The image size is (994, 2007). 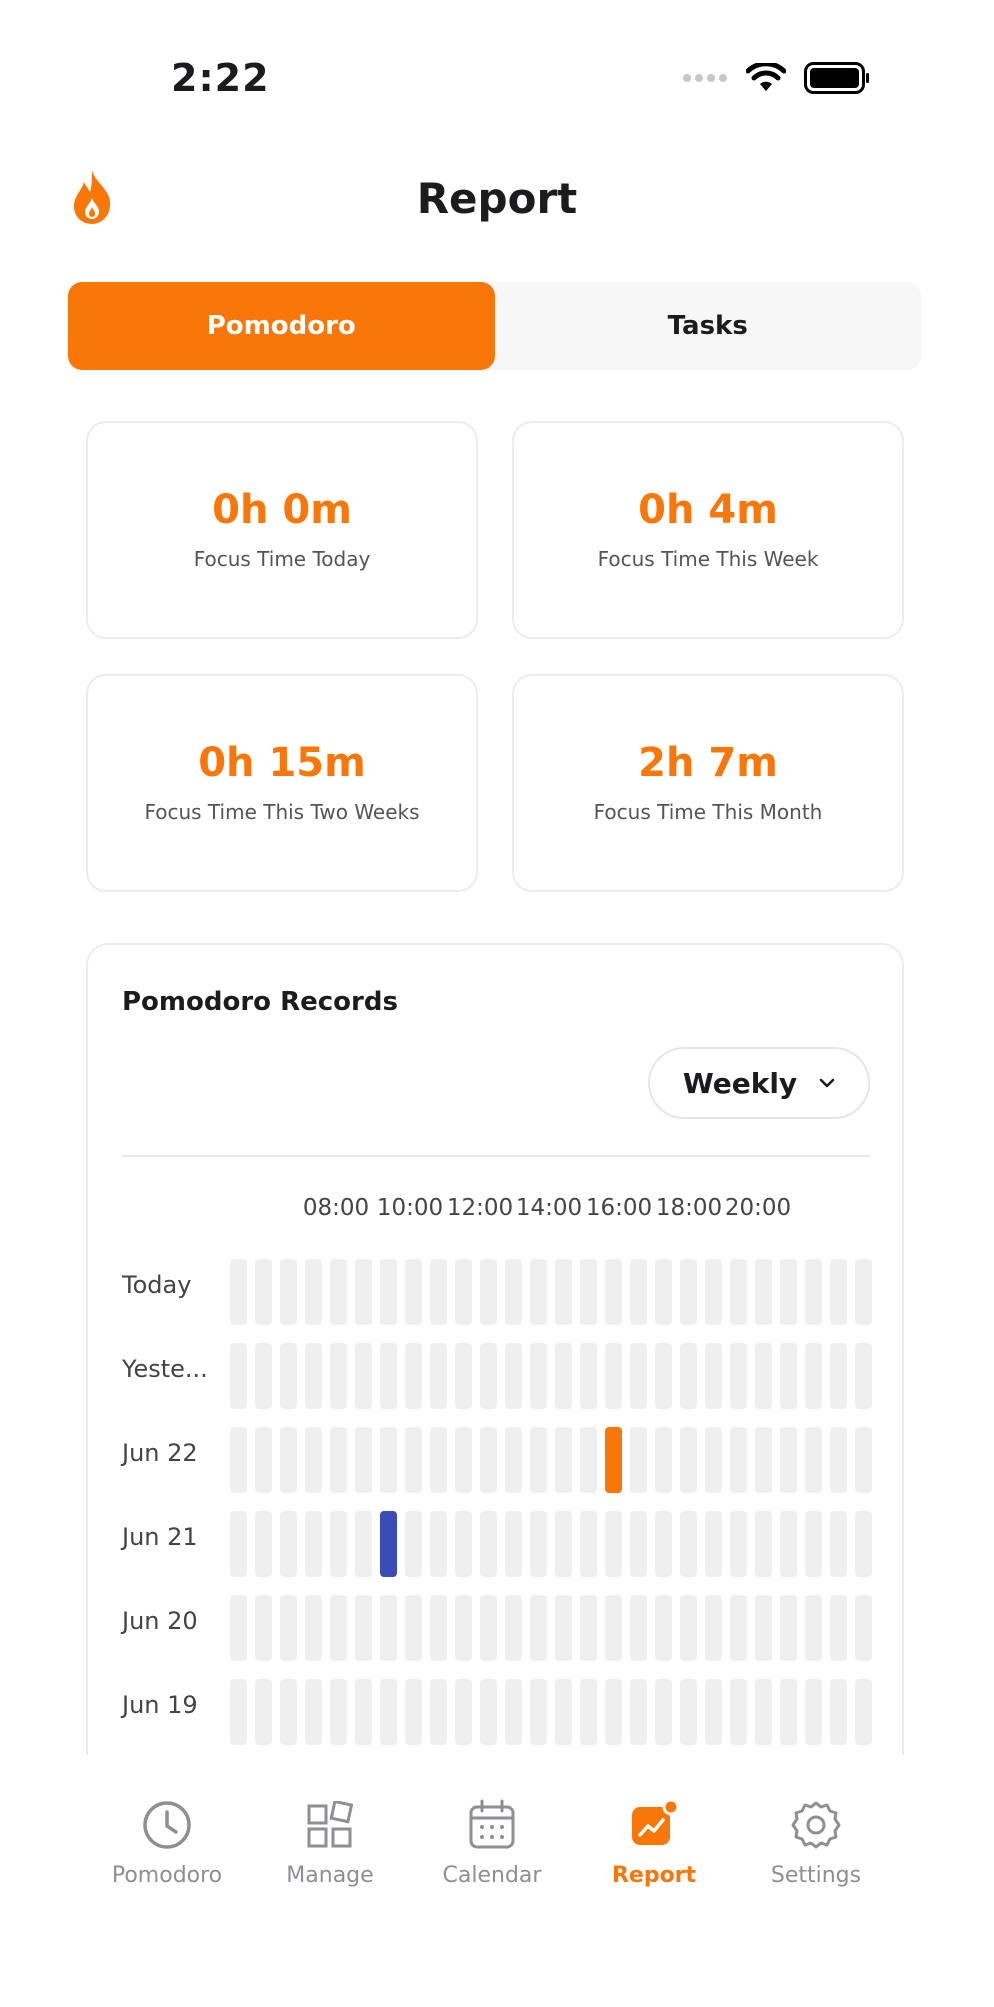 What do you see at coordinates (282, 510) in the screenshot?
I see `stat-value: 0h 0m` at bounding box center [282, 510].